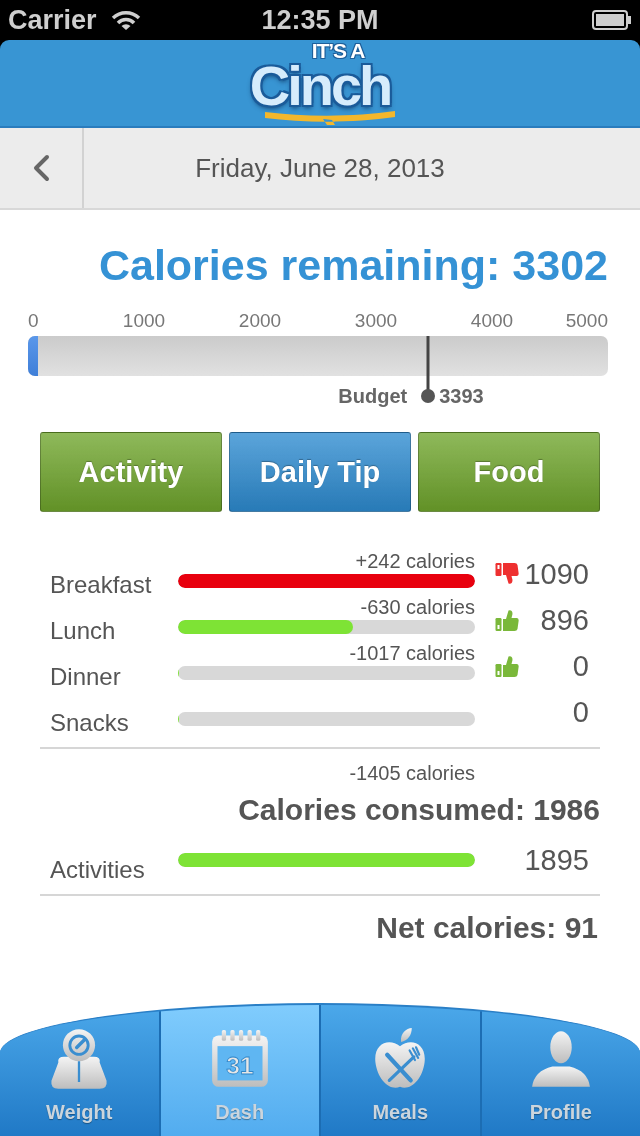 This screenshot has height=1136, width=640. Describe the element at coordinates (41, 168) in the screenshot. I see `chevron-left-icon` at that location.